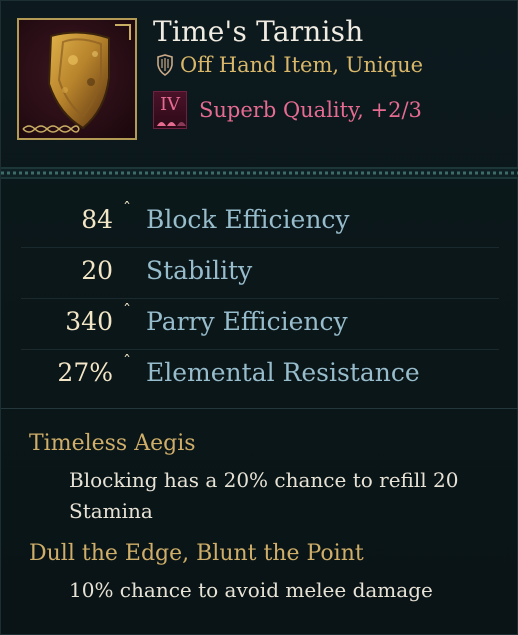 The height and width of the screenshot is (635, 518). What do you see at coordinates (260, 273) in the screenshot?
I see `stat-stability: 20 Stability` at bounding box center [260, 273].